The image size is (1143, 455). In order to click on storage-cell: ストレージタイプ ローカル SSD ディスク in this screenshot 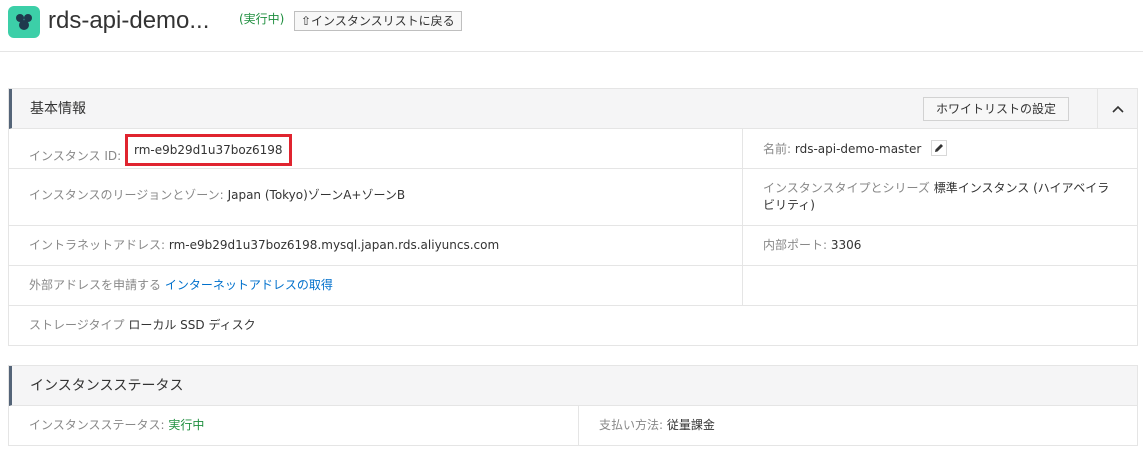, I will do `click(573, 325)`.